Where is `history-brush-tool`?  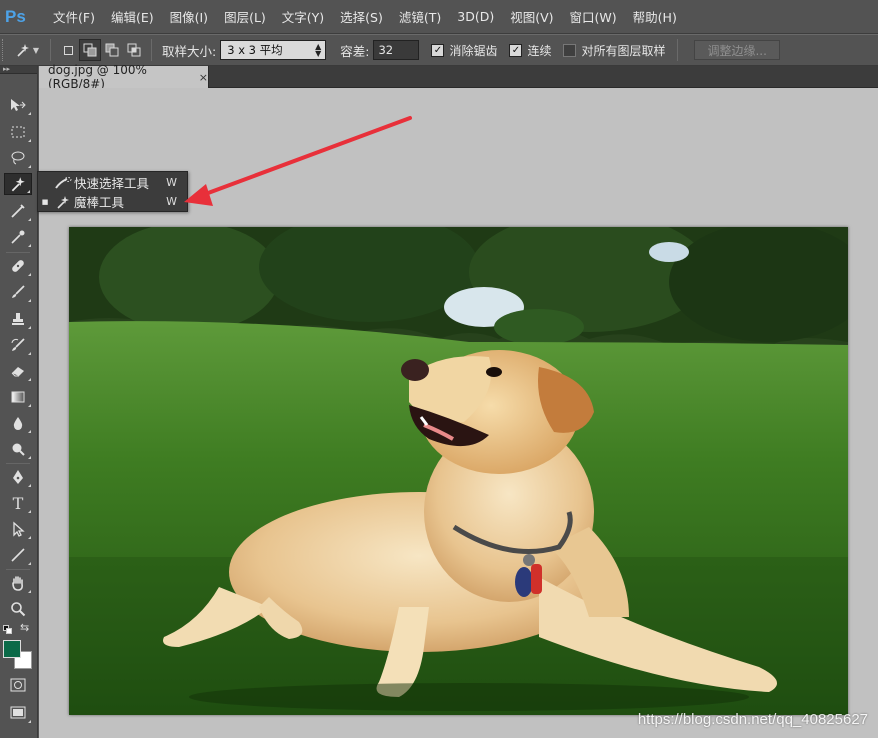
history-brush-tool is located at coordinates (18, 345).